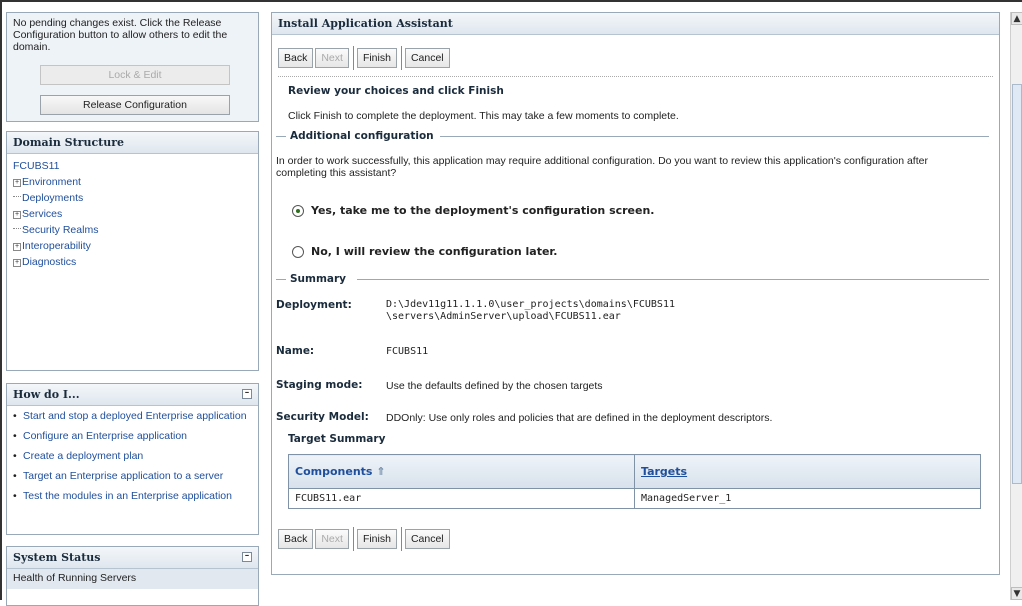  Describe the element at coordinates (1016, 18) in the screenshot. I see `scroll-up-icon: ▲` at that location.